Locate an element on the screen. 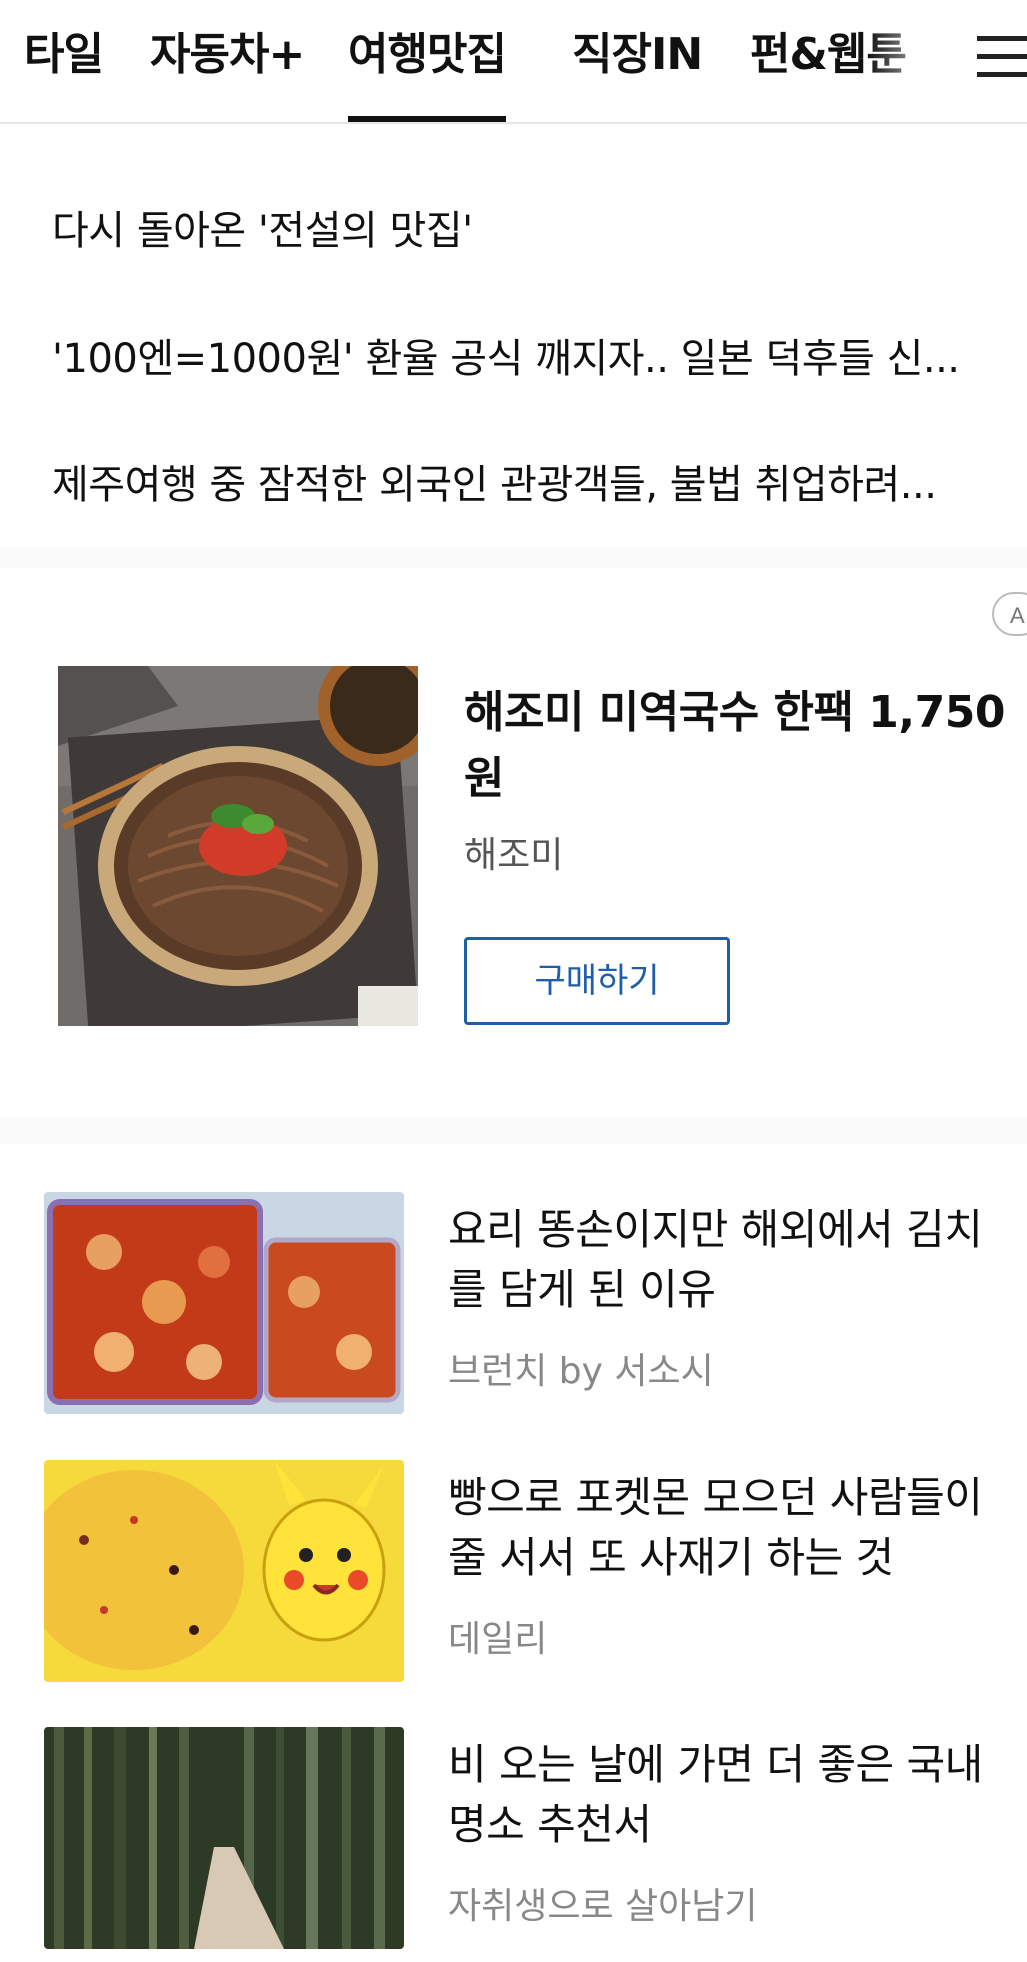 Image resolution: width=1027 pixels, height=1962 pixels. article-item: 요리 똥손이지만 해외에서 김치를 담게 된 이유 브런치 by 서소시 is located at coordinates (513, 1303).